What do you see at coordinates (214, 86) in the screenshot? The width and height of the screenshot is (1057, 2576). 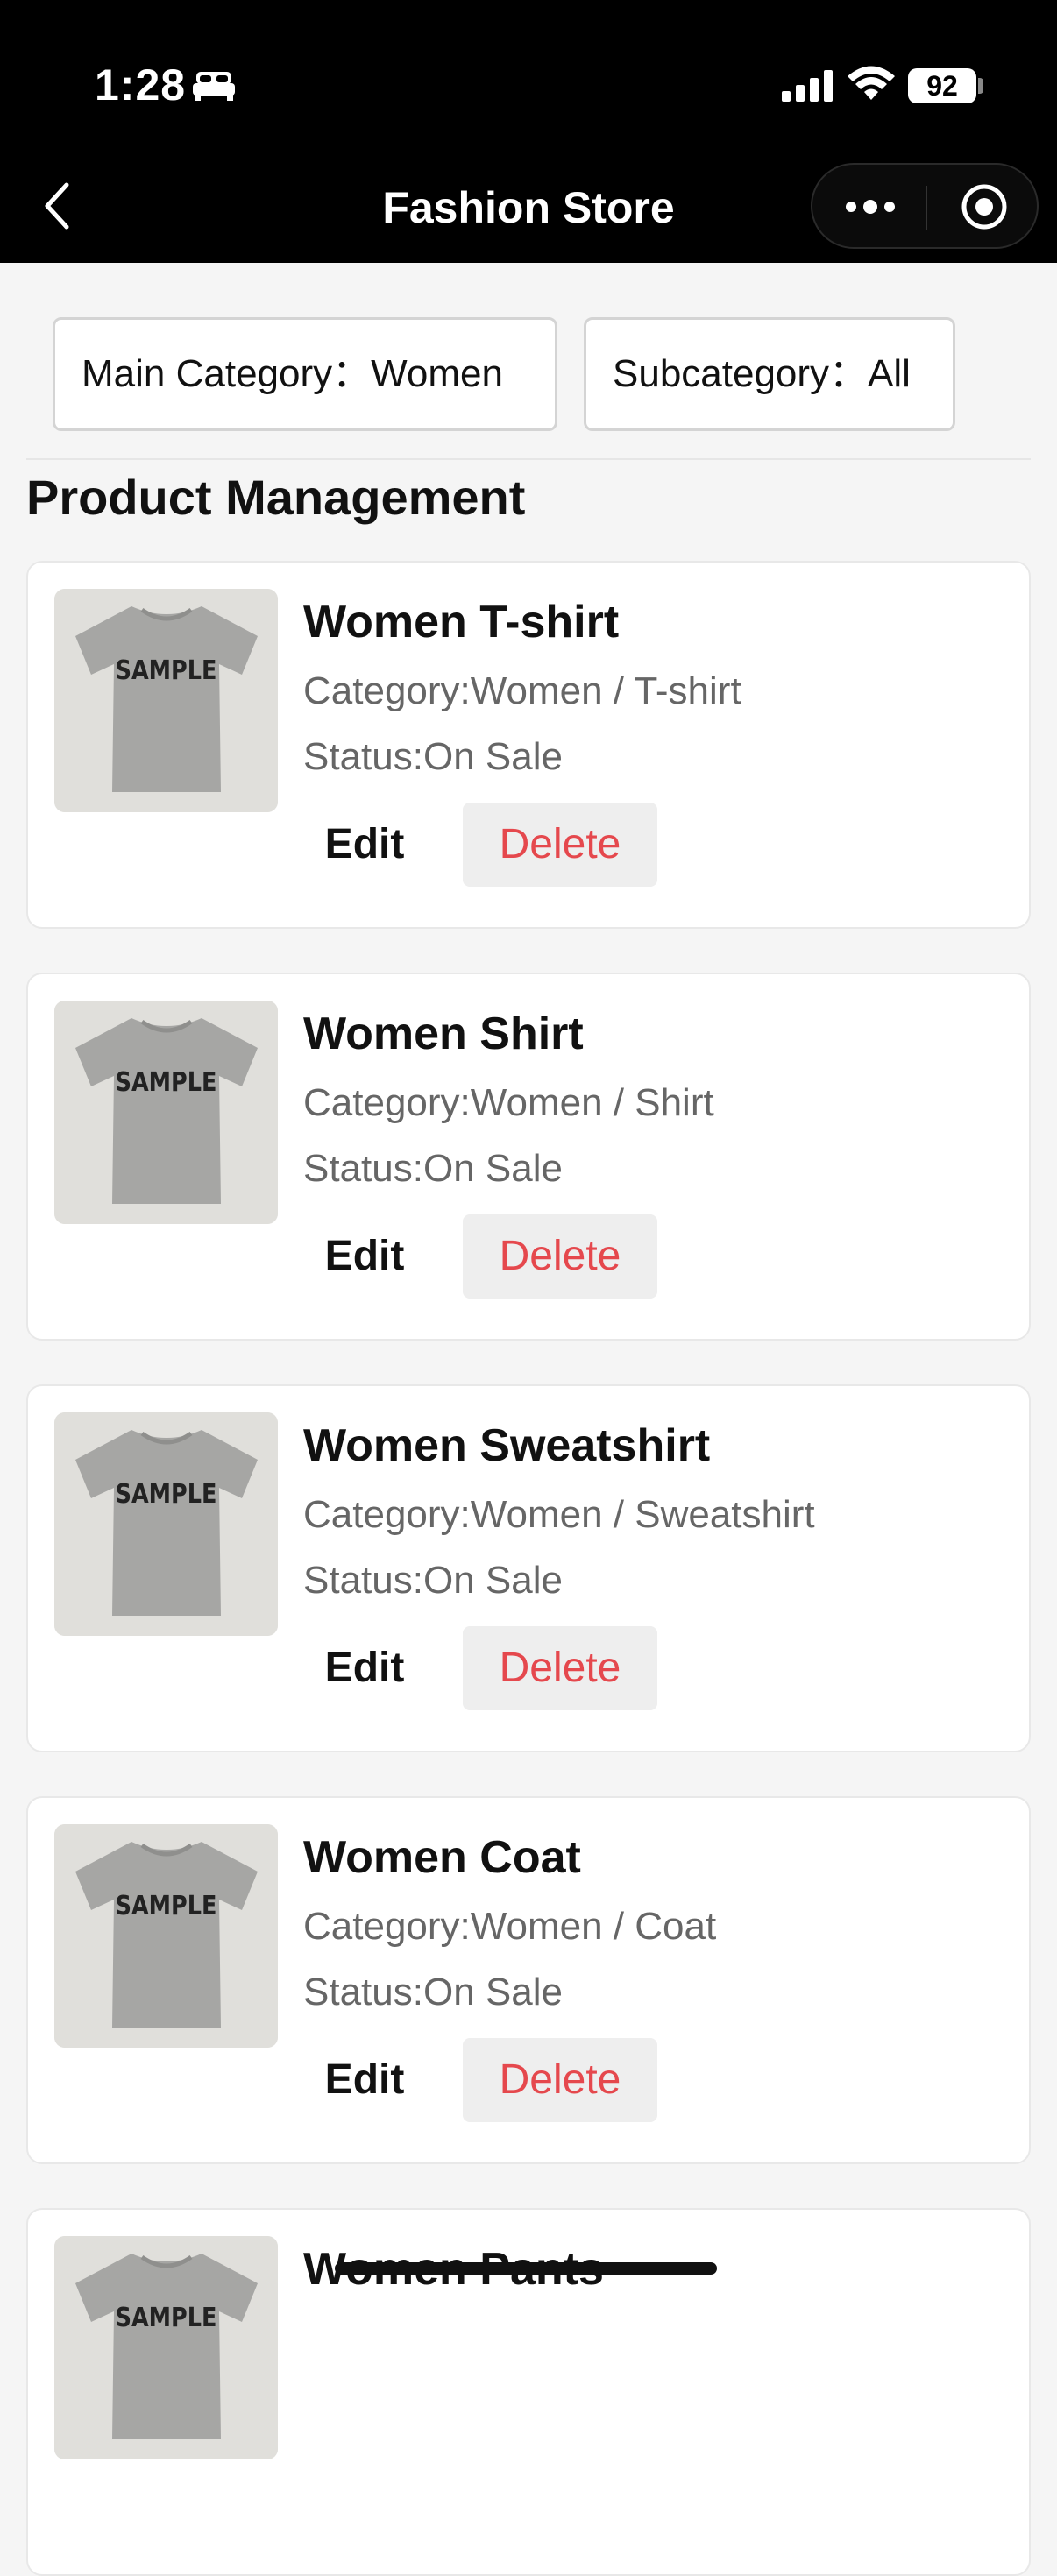 I see `bed-icon` at bounding box center [214, 86].